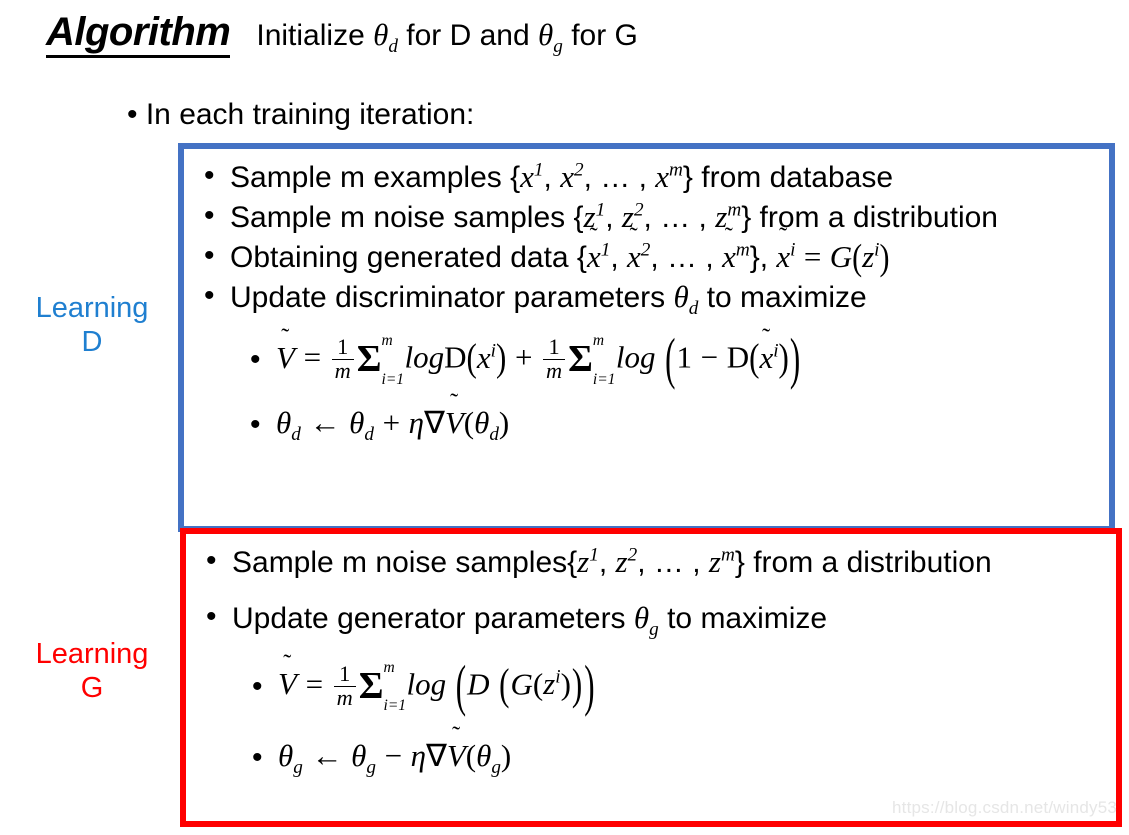 The height and width of the screenshot is (835, 1129). I want to click on label-learning-d-line2: D, so click(92, 342).